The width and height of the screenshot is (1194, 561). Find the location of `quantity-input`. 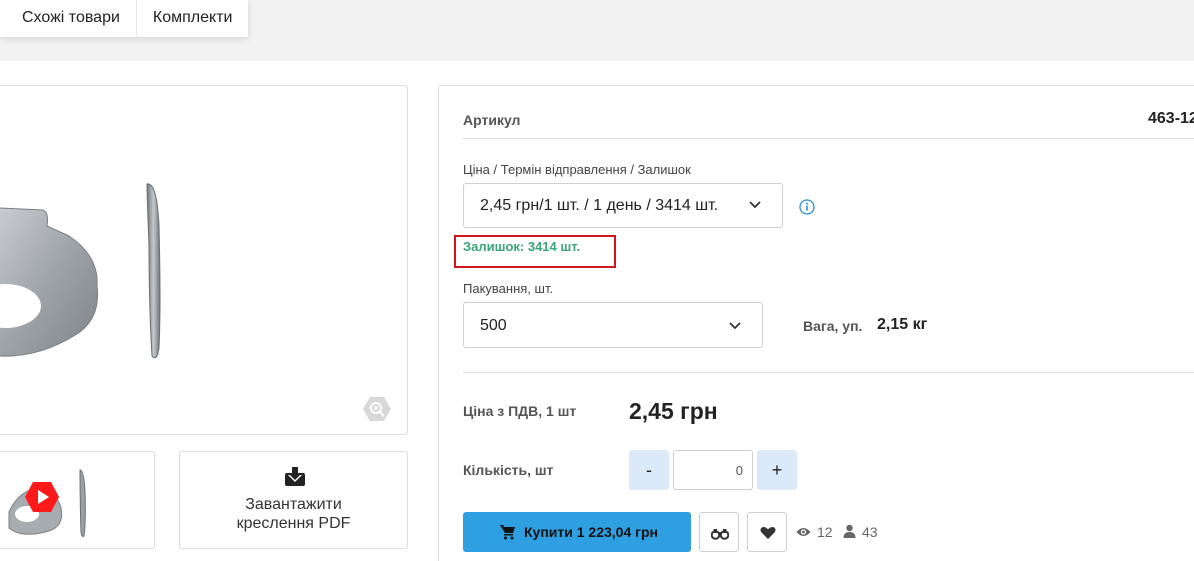

quantity-input is located at coordinates (713, 470).